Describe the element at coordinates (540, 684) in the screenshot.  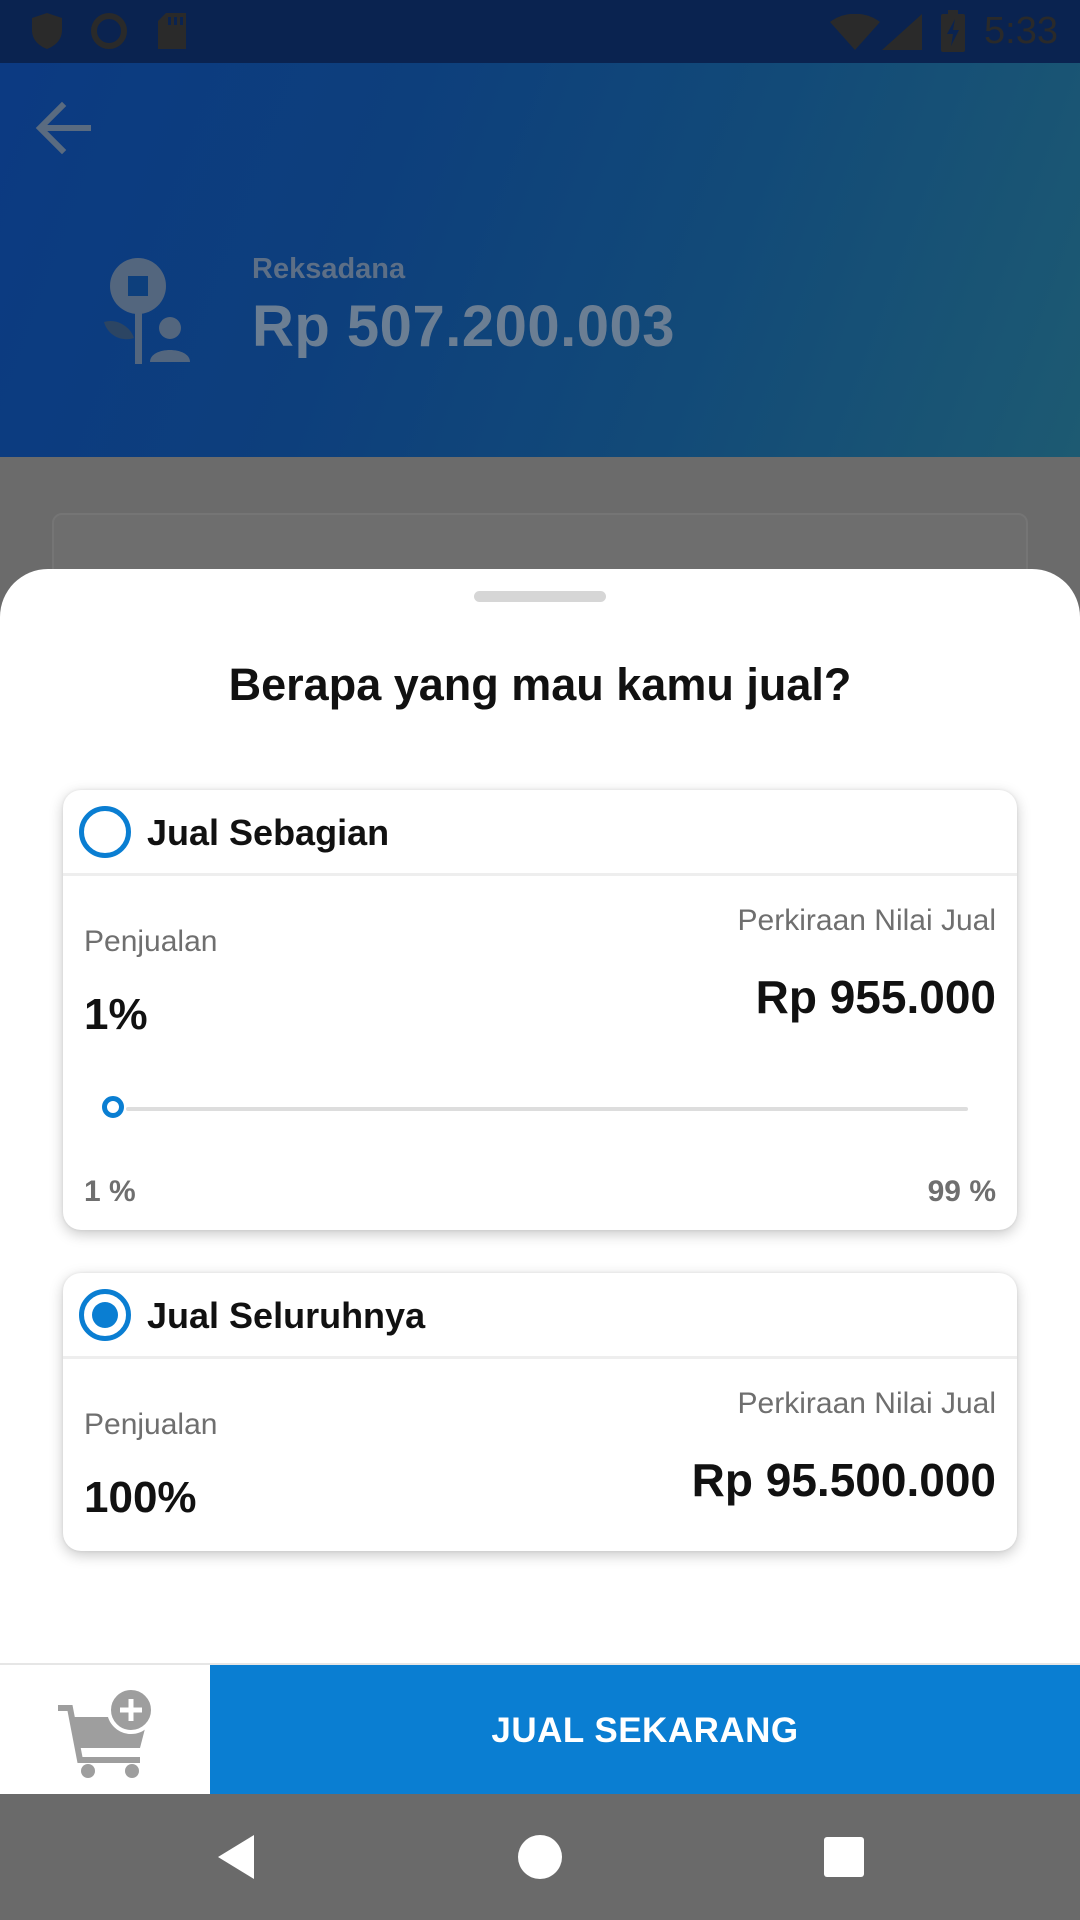
I see `sheet-title: Berapa yang mau kamu jual?` at that location.